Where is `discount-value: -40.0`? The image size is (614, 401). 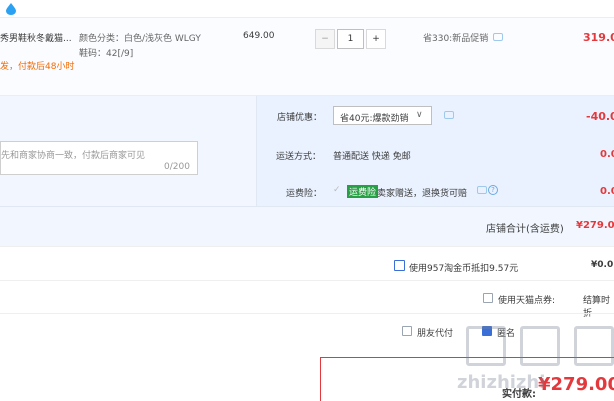 discount-value: -40.0 is located at coordinates (600, 116).